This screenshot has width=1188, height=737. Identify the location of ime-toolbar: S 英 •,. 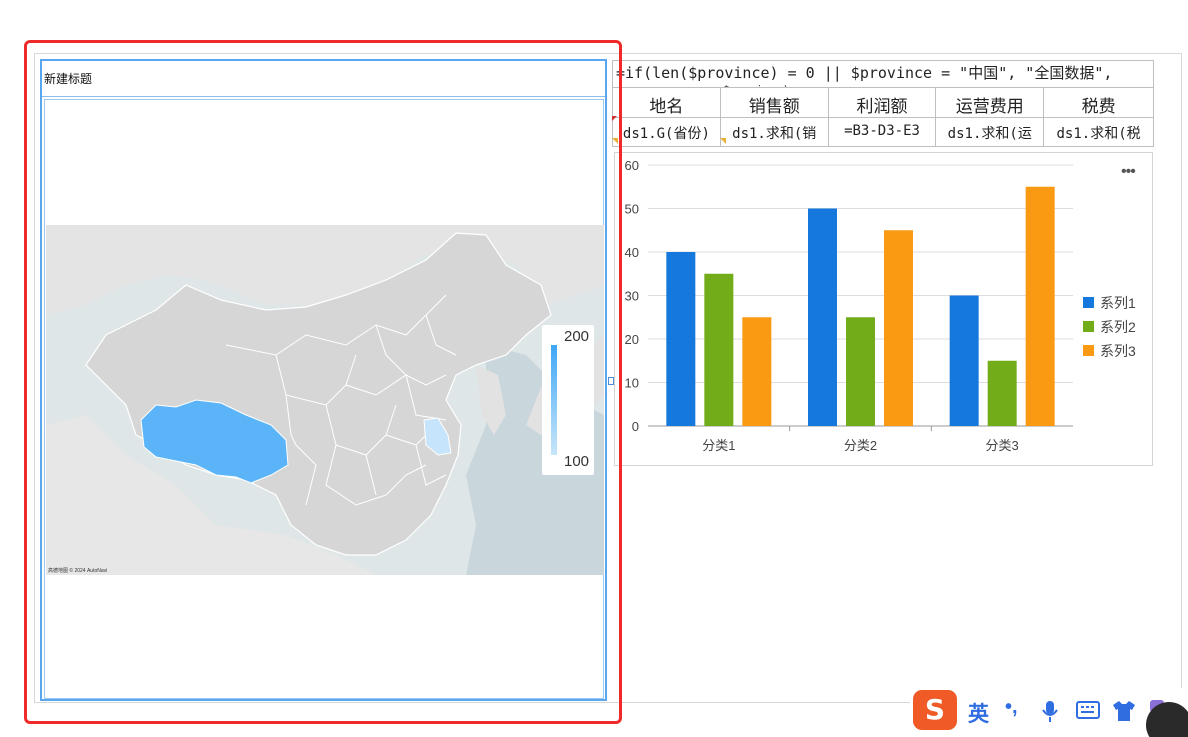
(1049, 712).